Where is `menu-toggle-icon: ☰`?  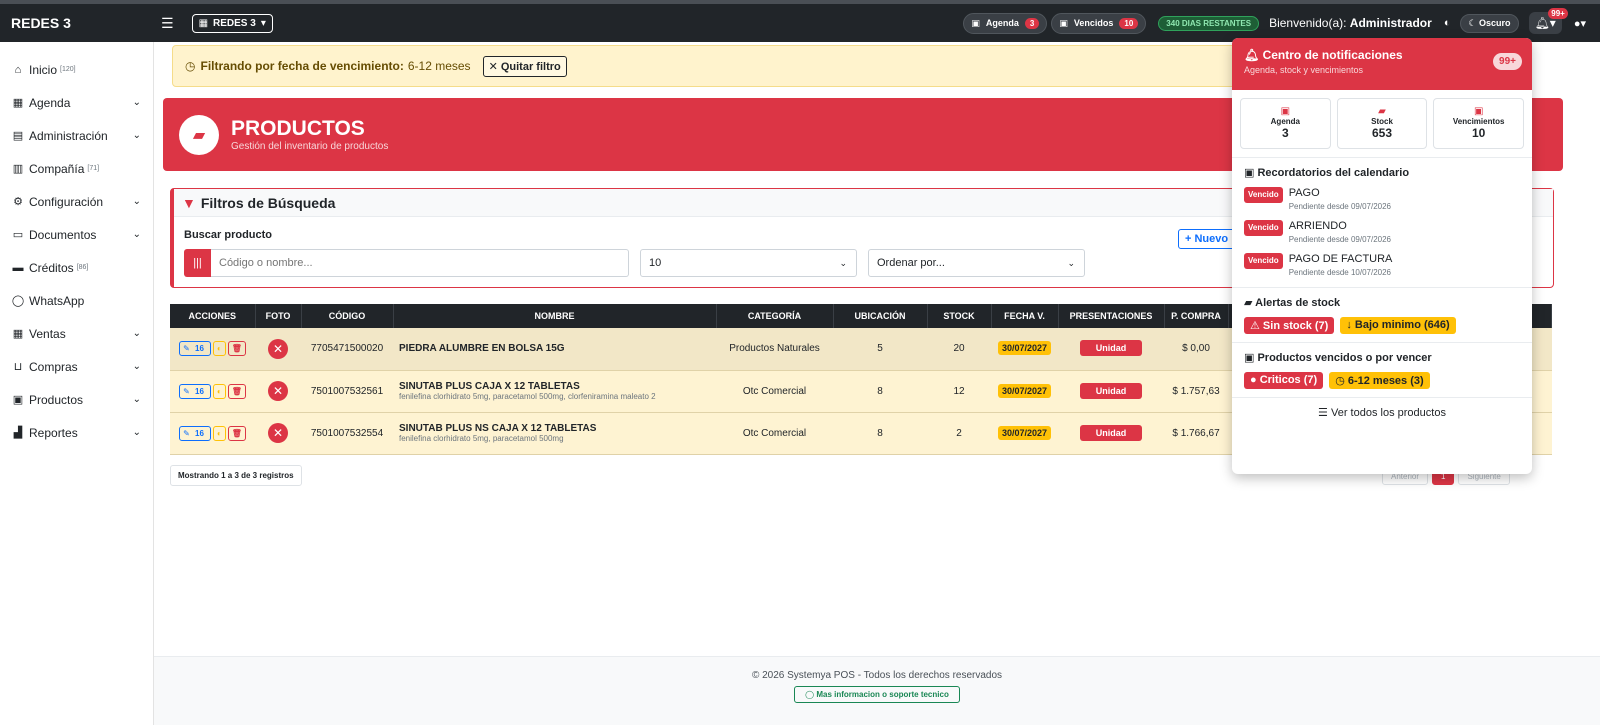 menu-toggle-icon: ☰ is located at coordinates (167, 23).